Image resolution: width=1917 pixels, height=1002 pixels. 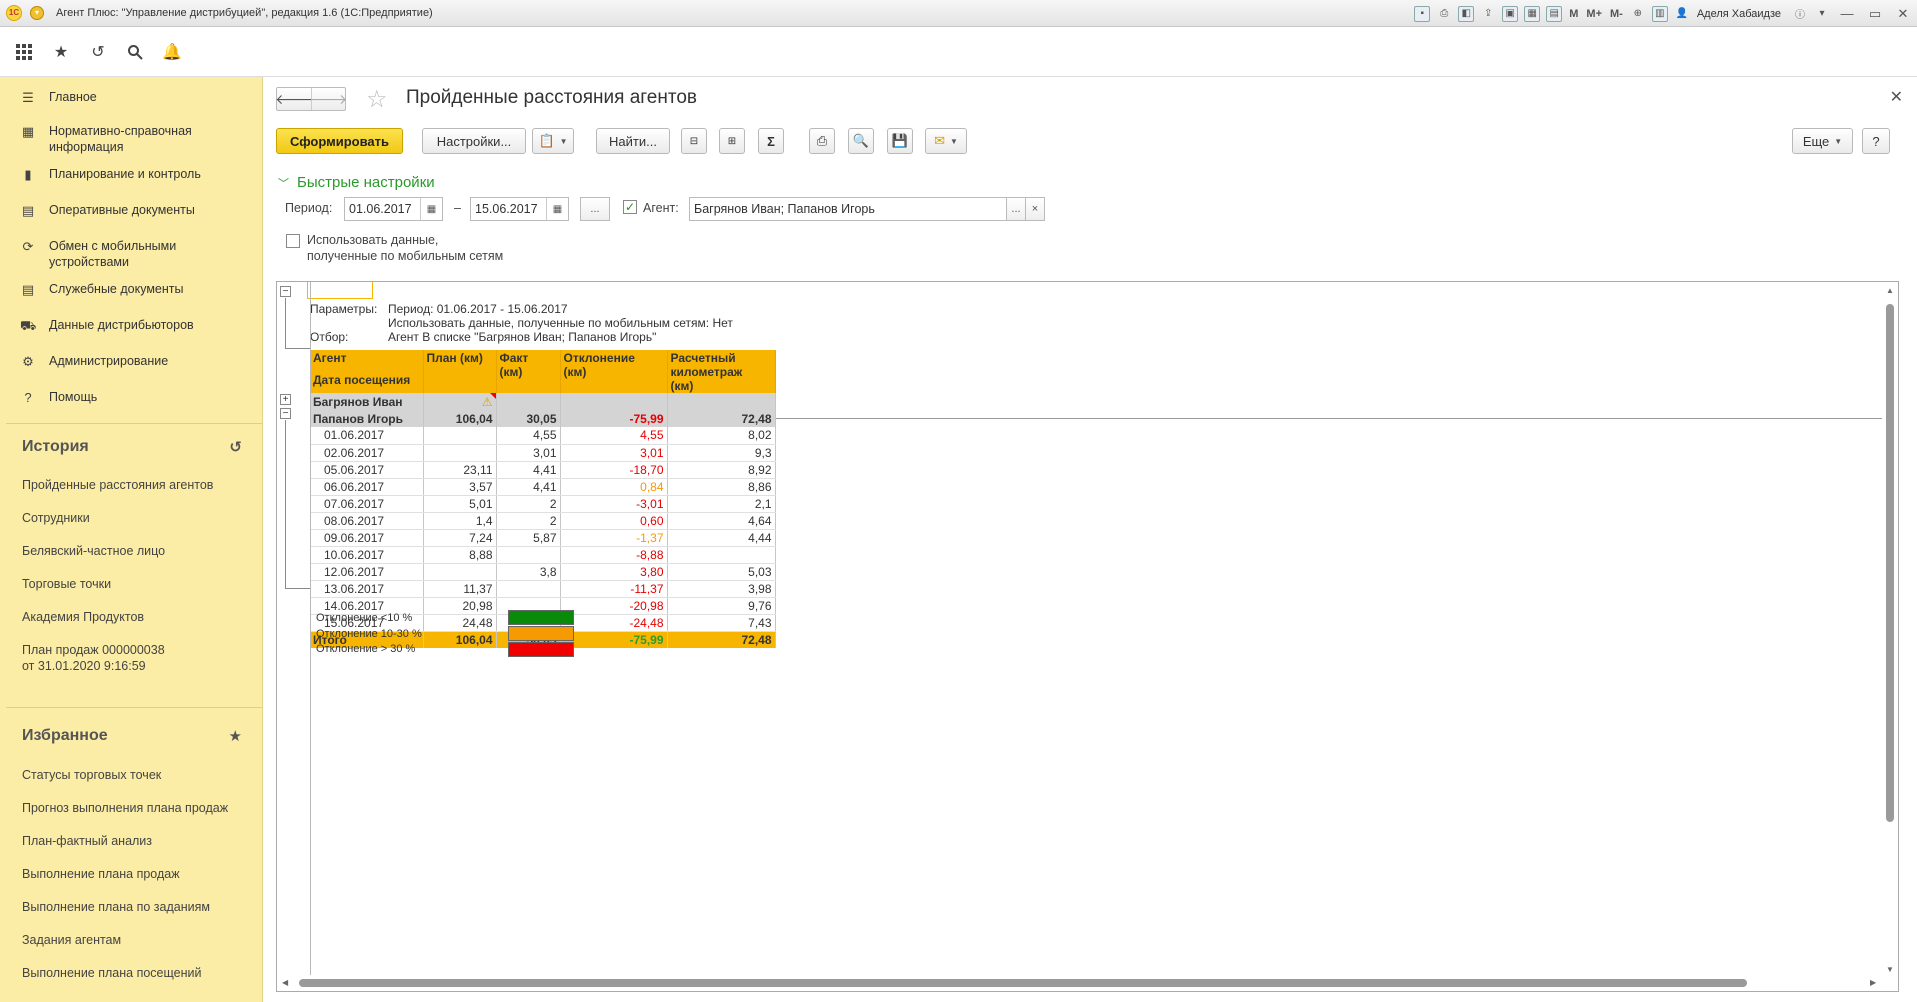 What do you see at coordinates (694, 141) in the screenshot?
I see `collapse-groups-button: ⊟` at bounding box center [694, 141].